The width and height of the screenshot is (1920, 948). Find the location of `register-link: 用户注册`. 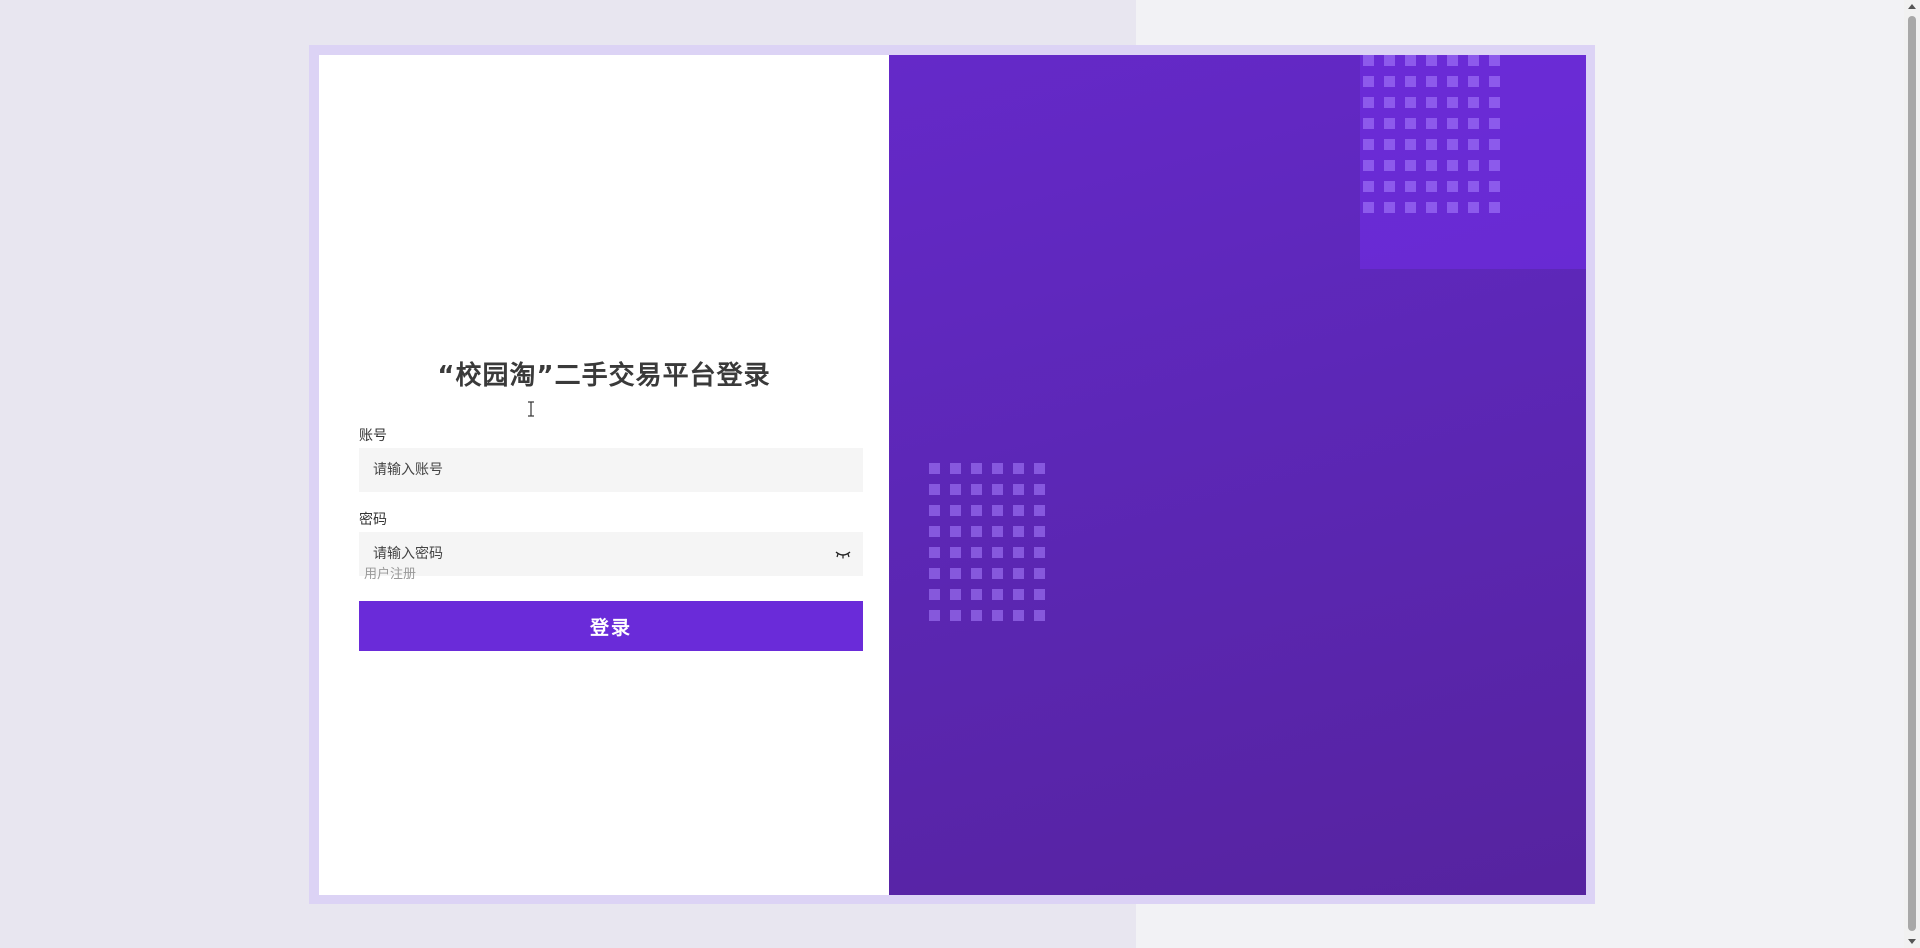

register-link: 用户注册 is located at coordinates (390, 572).